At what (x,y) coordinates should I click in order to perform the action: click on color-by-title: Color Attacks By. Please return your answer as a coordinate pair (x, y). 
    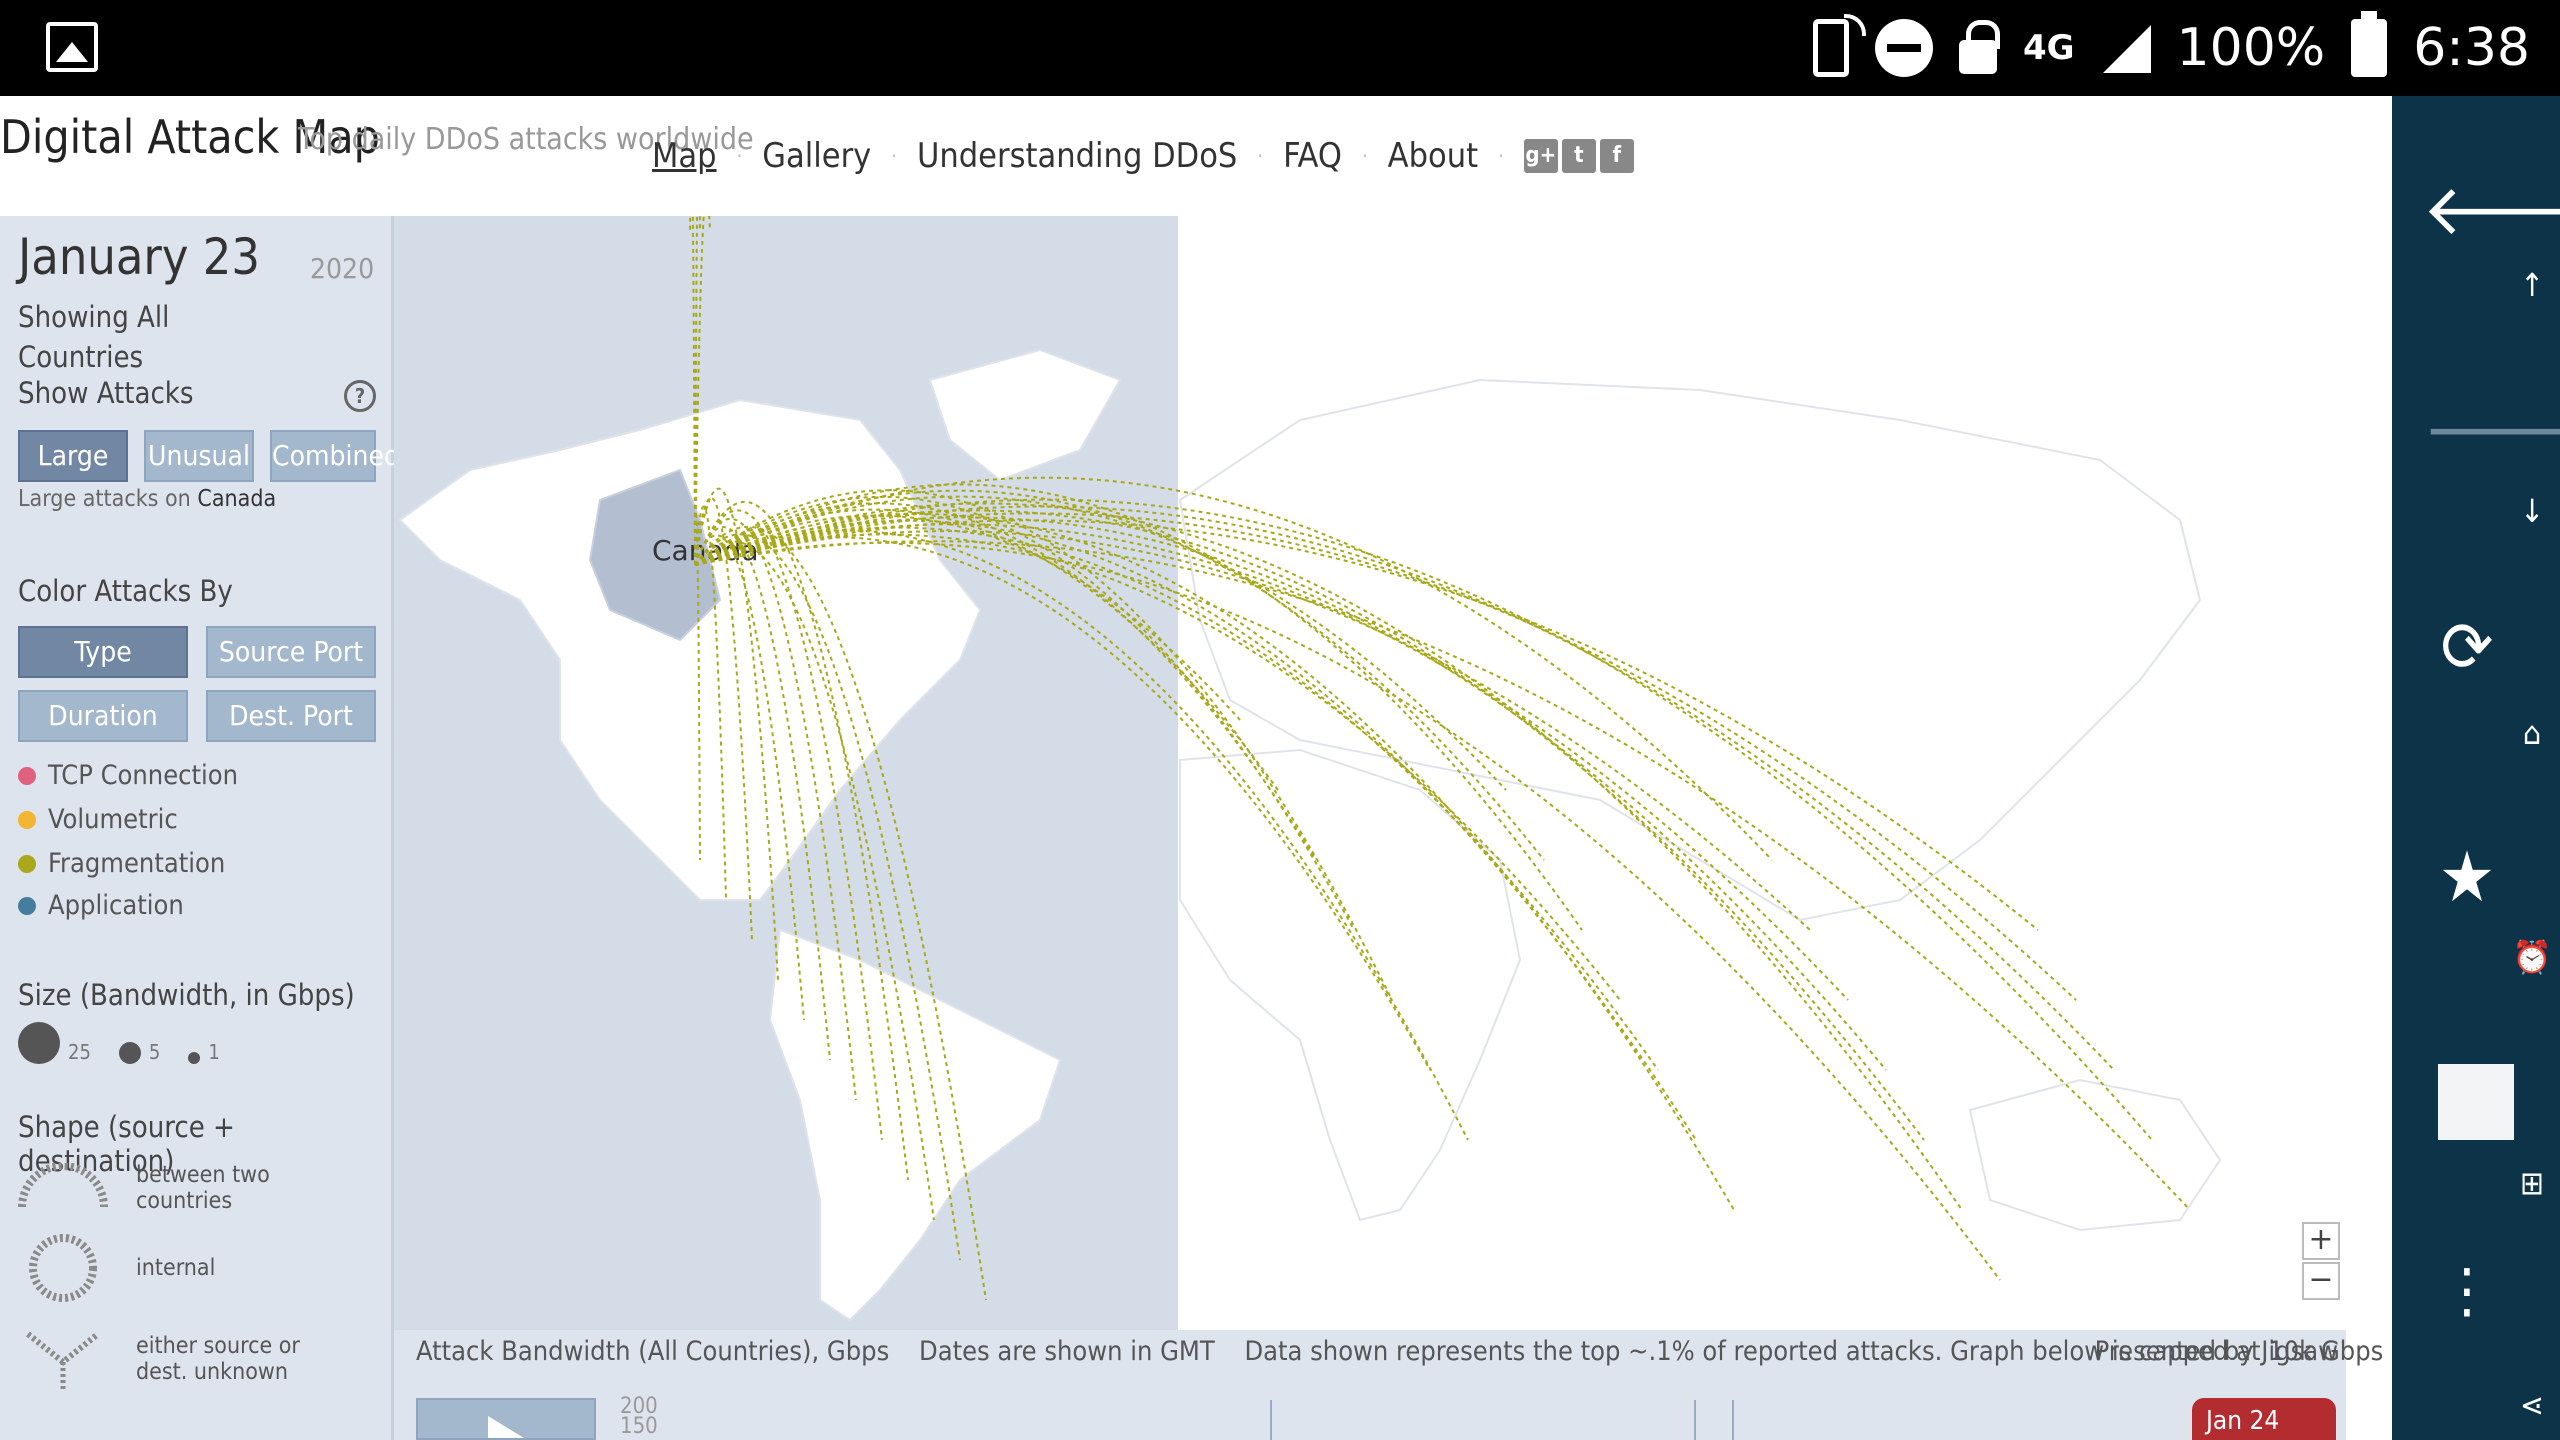
    Looking at the image, I should click on (125, 591).